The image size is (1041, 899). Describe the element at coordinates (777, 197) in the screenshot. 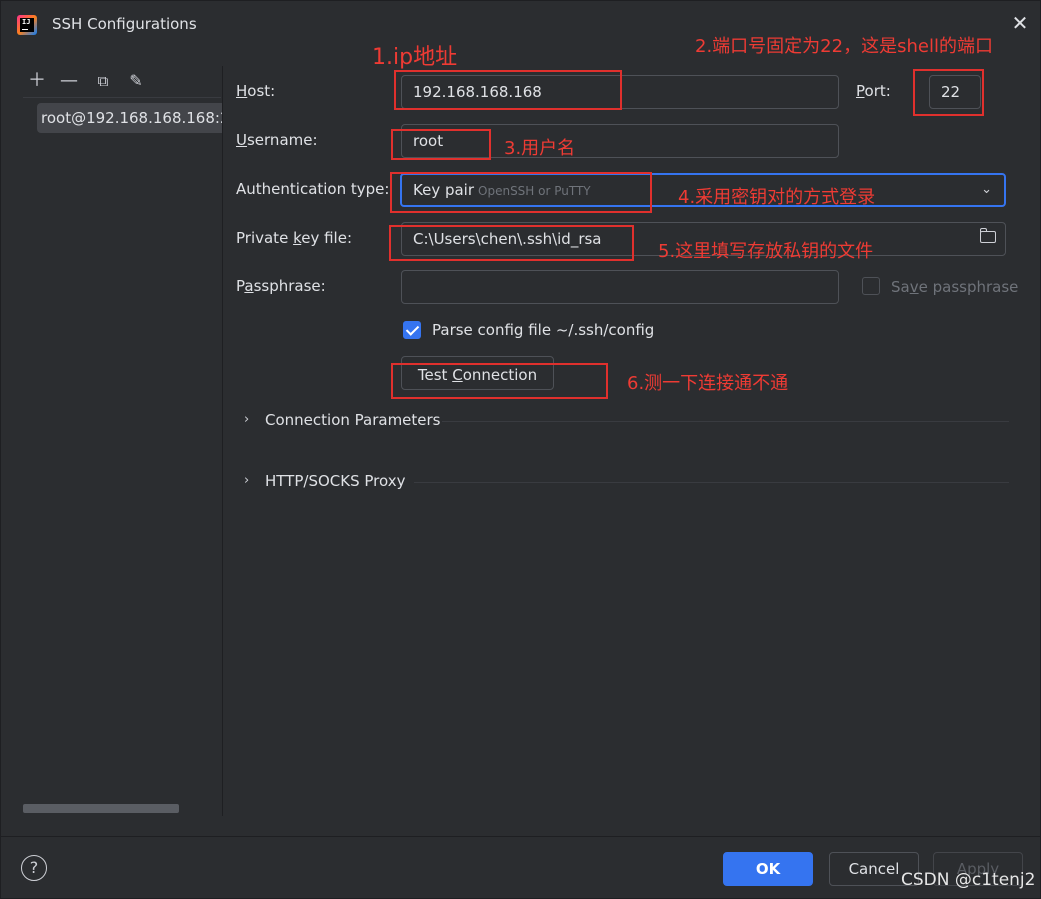

I see `annotation-auth: 4.采用密钥对的方式登录` at that location.